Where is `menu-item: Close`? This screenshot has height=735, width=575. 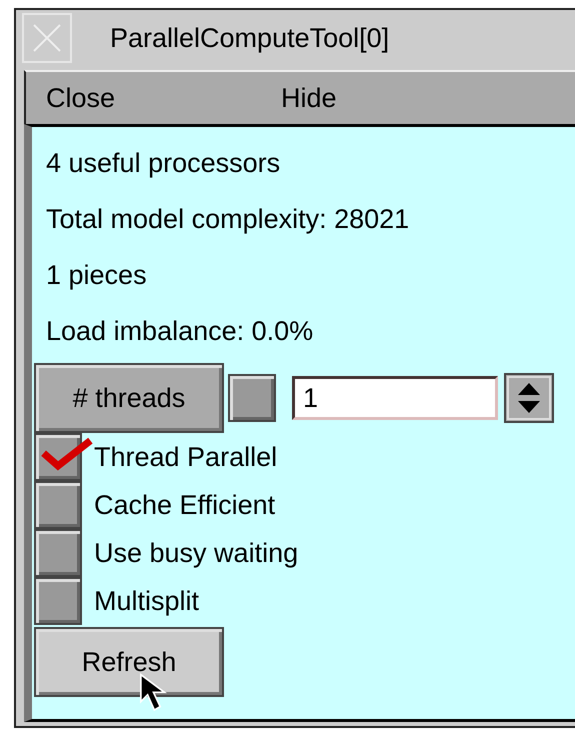 menu-item: Close is located at coordinates (143, 98).